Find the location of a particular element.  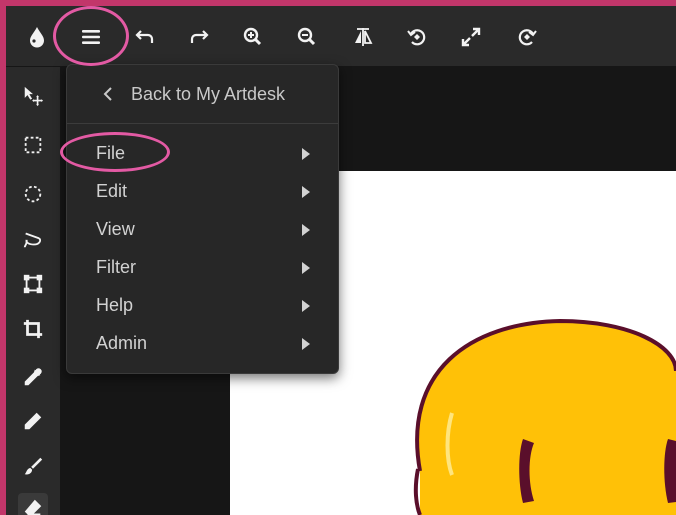

redo-icon is located at coordinates (199, 36).